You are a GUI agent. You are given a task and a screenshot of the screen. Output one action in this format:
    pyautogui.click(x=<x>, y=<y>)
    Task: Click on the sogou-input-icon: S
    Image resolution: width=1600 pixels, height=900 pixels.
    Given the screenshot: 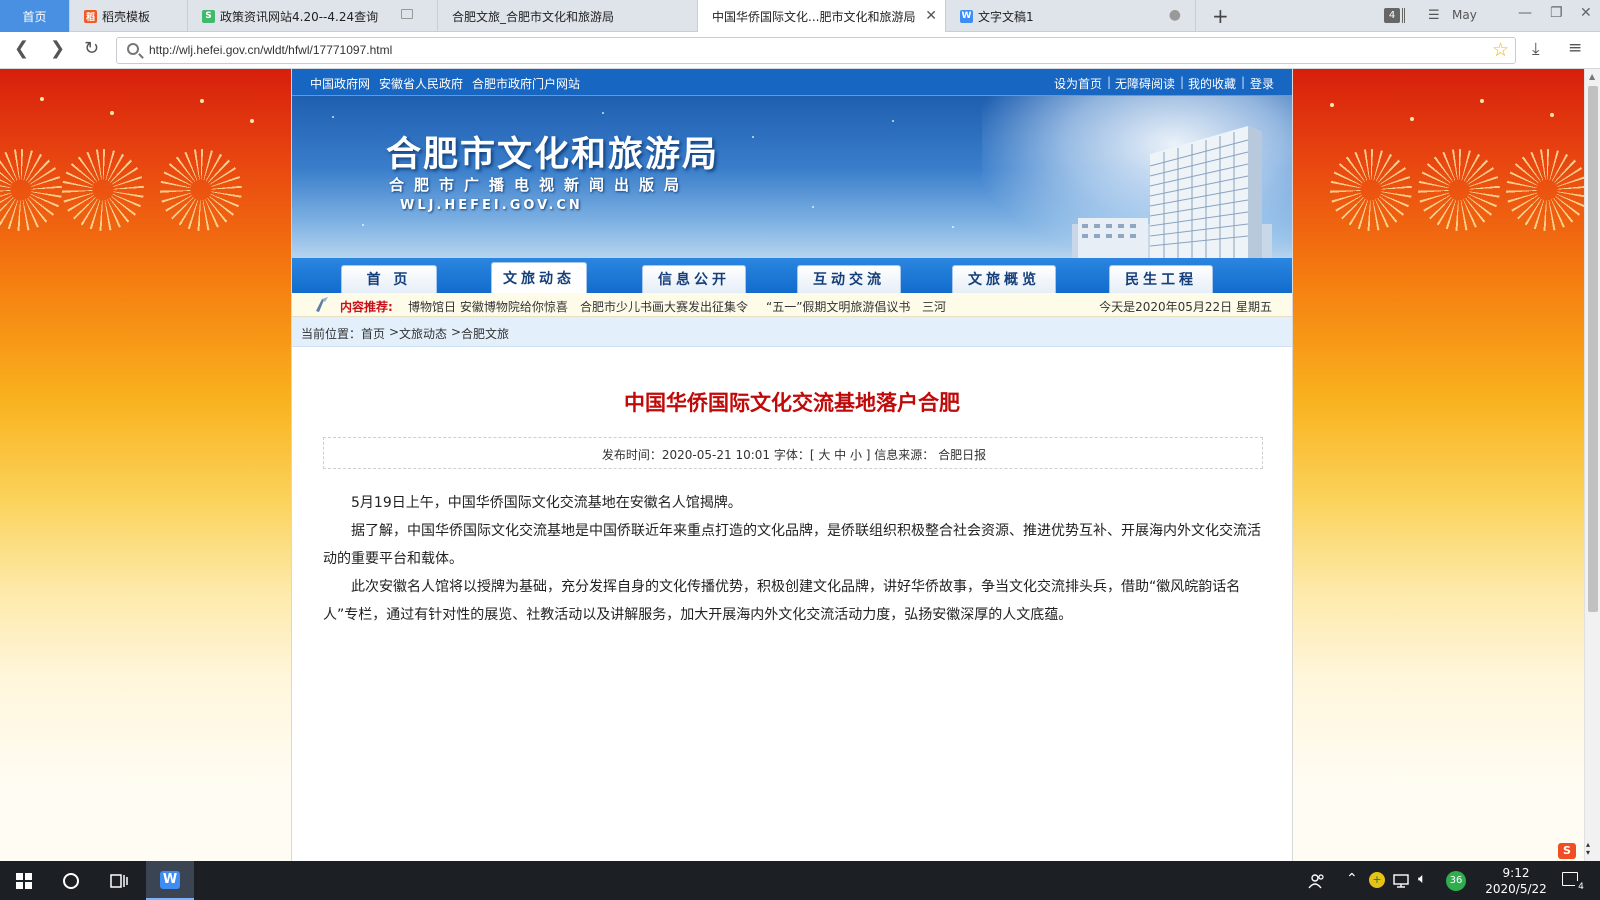 What is the action you would take?
    pyautogui.click(x=1567, y=851)
    